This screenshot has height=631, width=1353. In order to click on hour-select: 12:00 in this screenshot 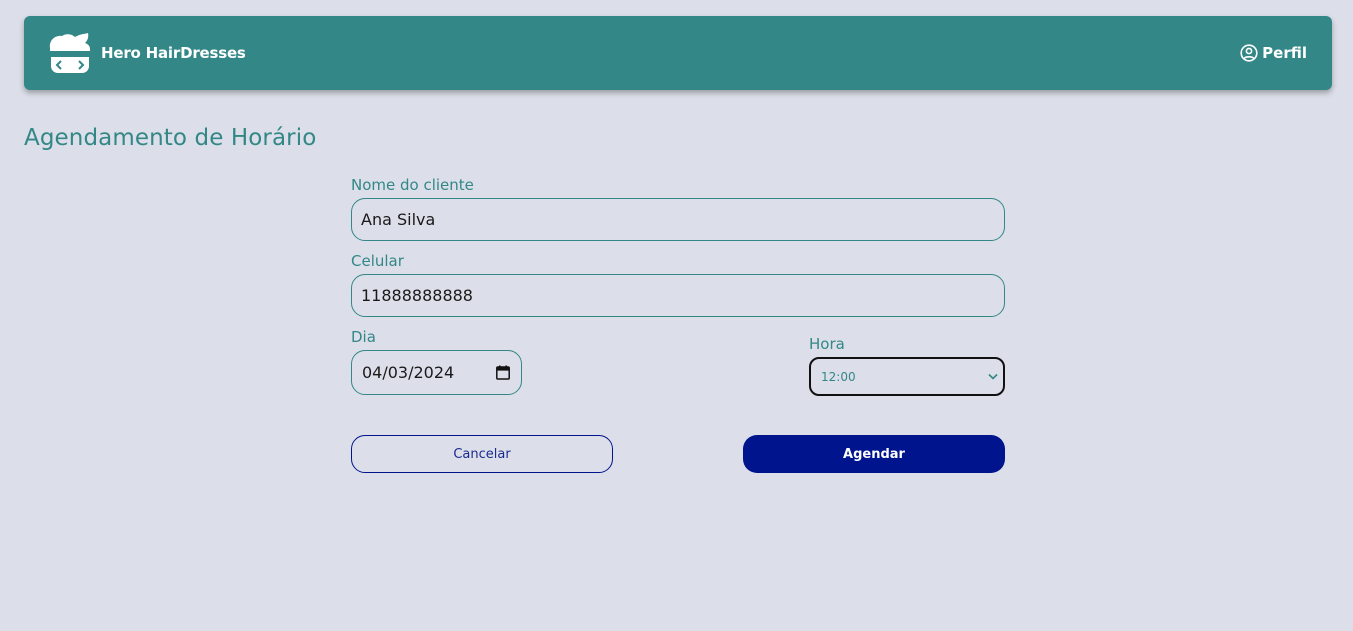, I will do `click(907, 376)`.